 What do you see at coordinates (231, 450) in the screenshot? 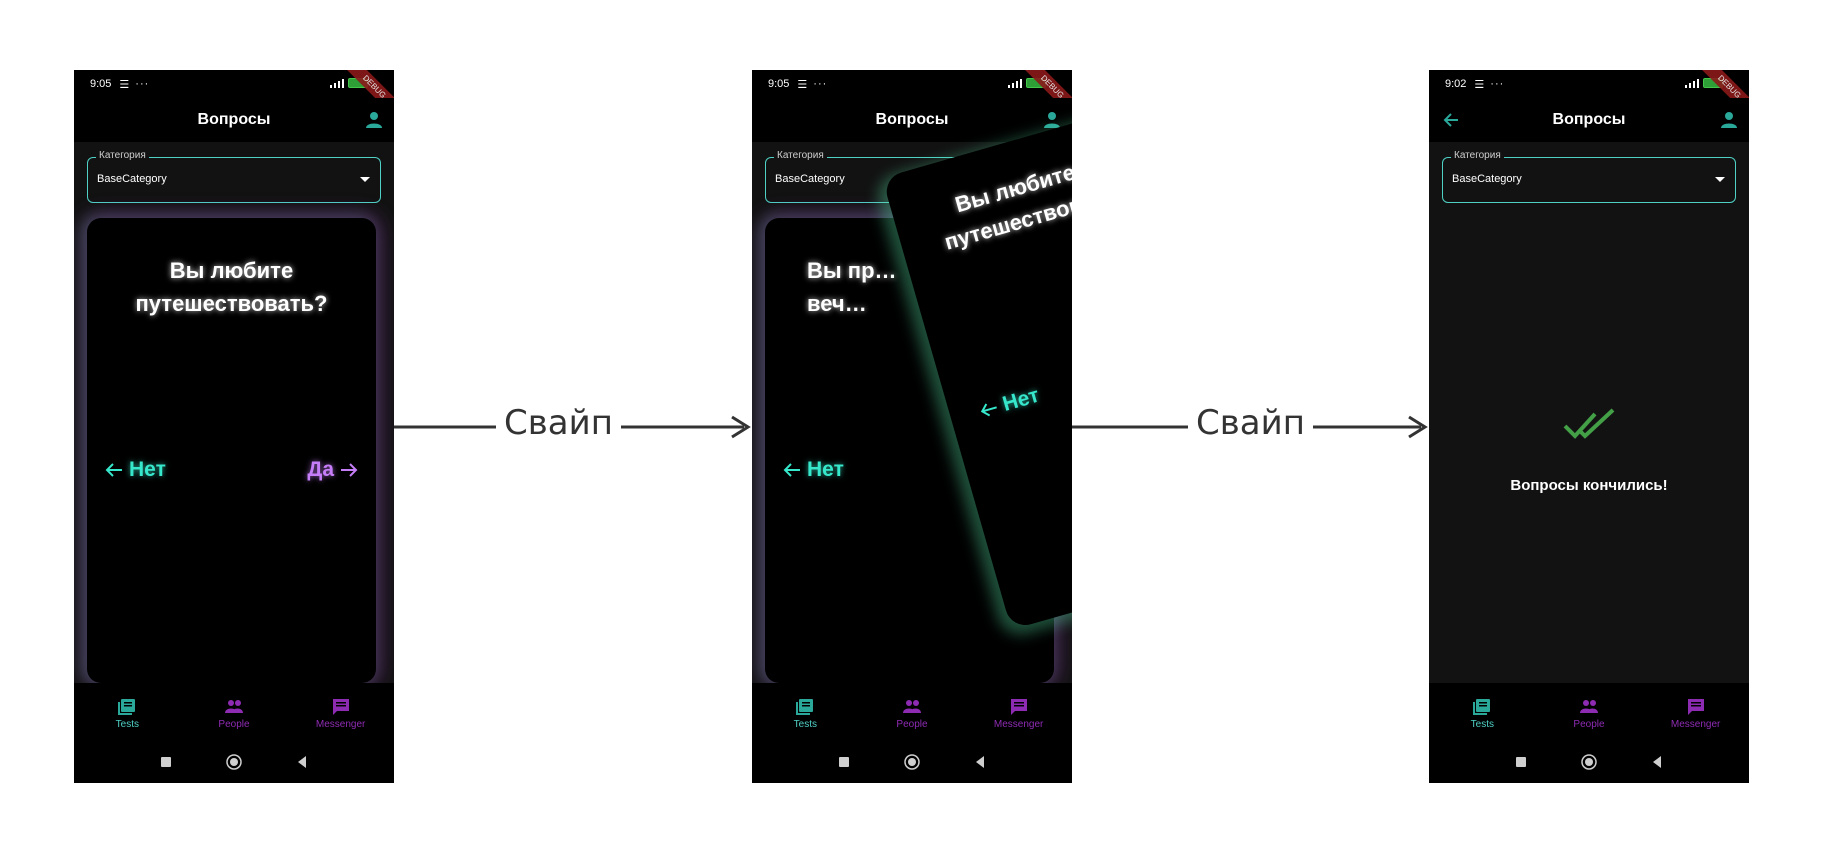
I see `question-card: Вы любите путешествовать? Нет Да` at bounding box center [231, 450].